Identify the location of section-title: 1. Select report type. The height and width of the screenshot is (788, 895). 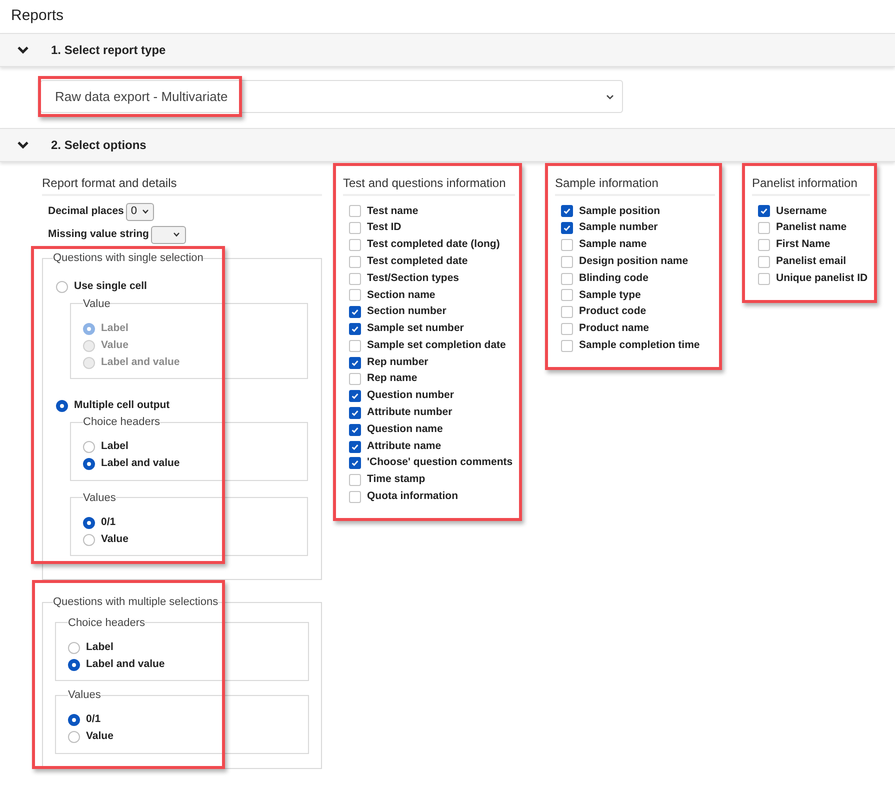
(108, 50).